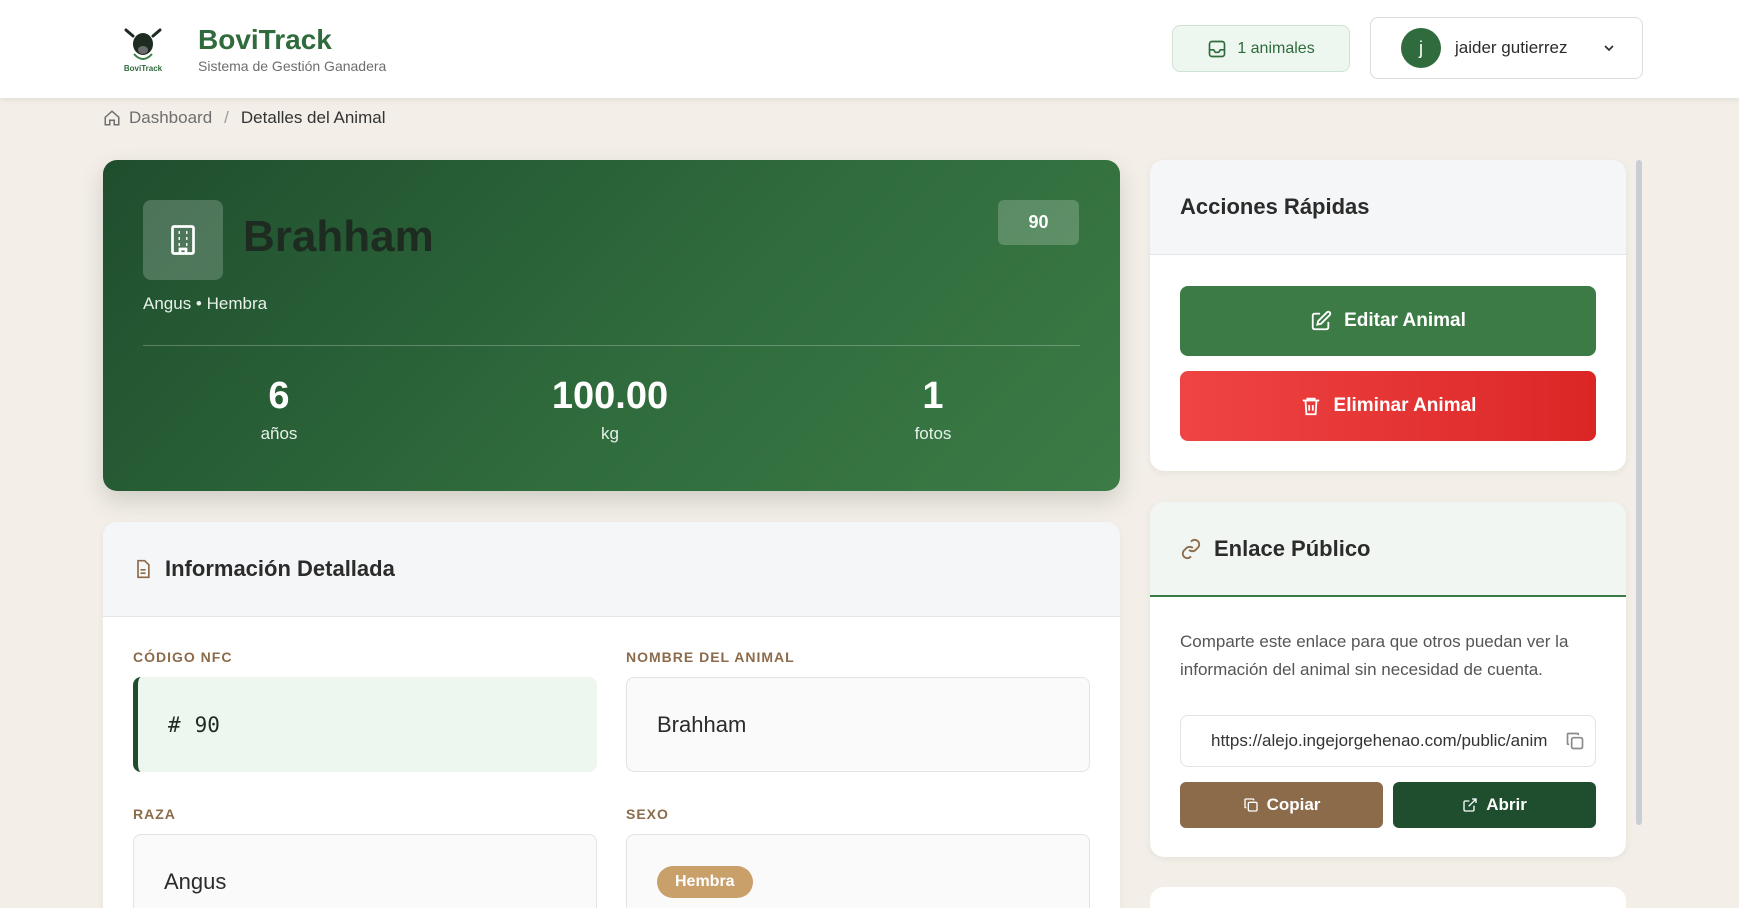 The width and height of the screenshot is (1739, 908). I want to click on stat-age: 6 años, so click(279, 409).